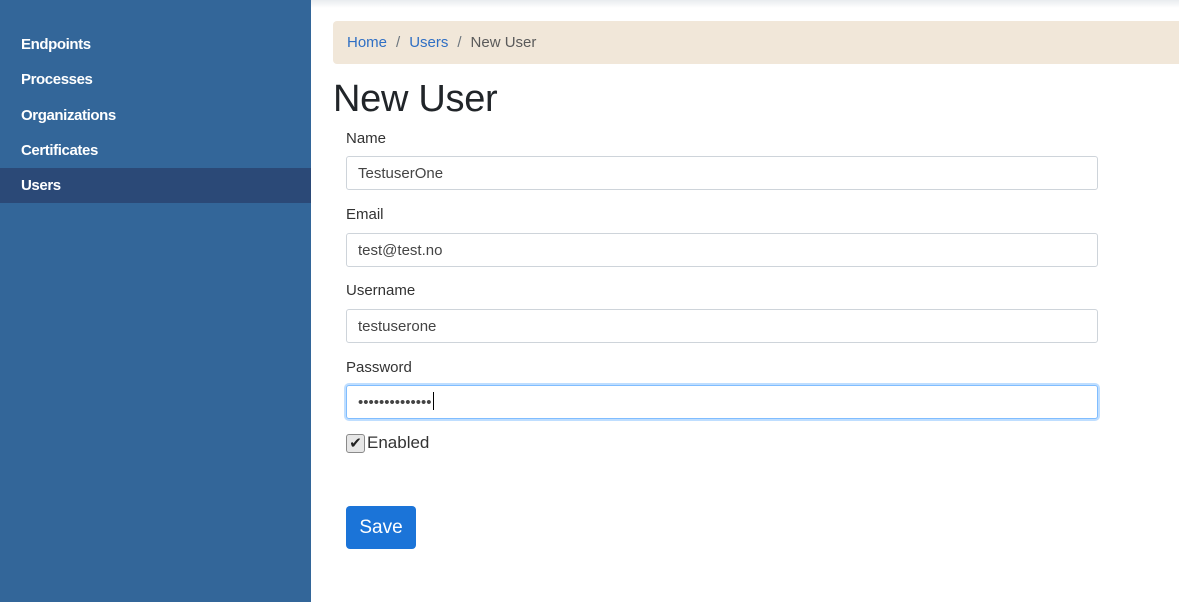 This screenshot has width=1179, height=602. I want to click on top-shadow, so click(745, 4).